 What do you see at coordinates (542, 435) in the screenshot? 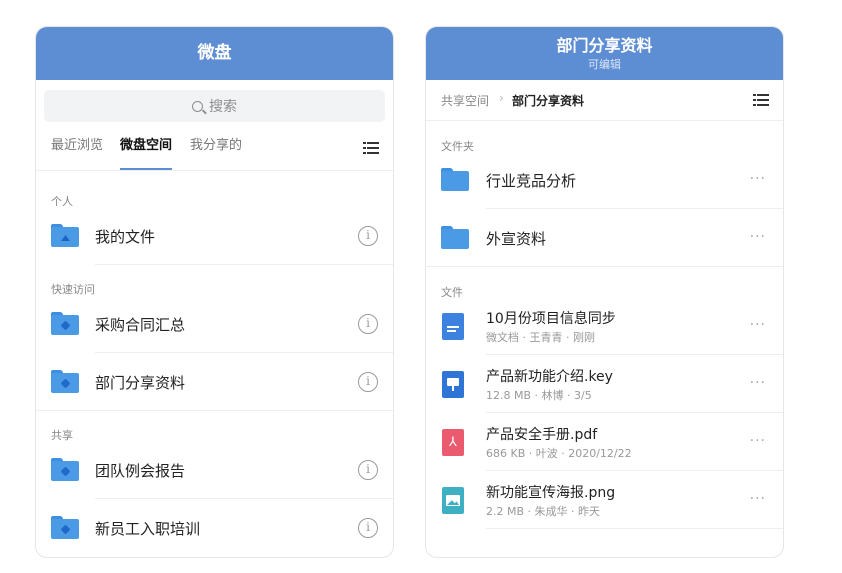
I see `file-name: 产品安全手册.pdf` at bounding box center [542, 435].